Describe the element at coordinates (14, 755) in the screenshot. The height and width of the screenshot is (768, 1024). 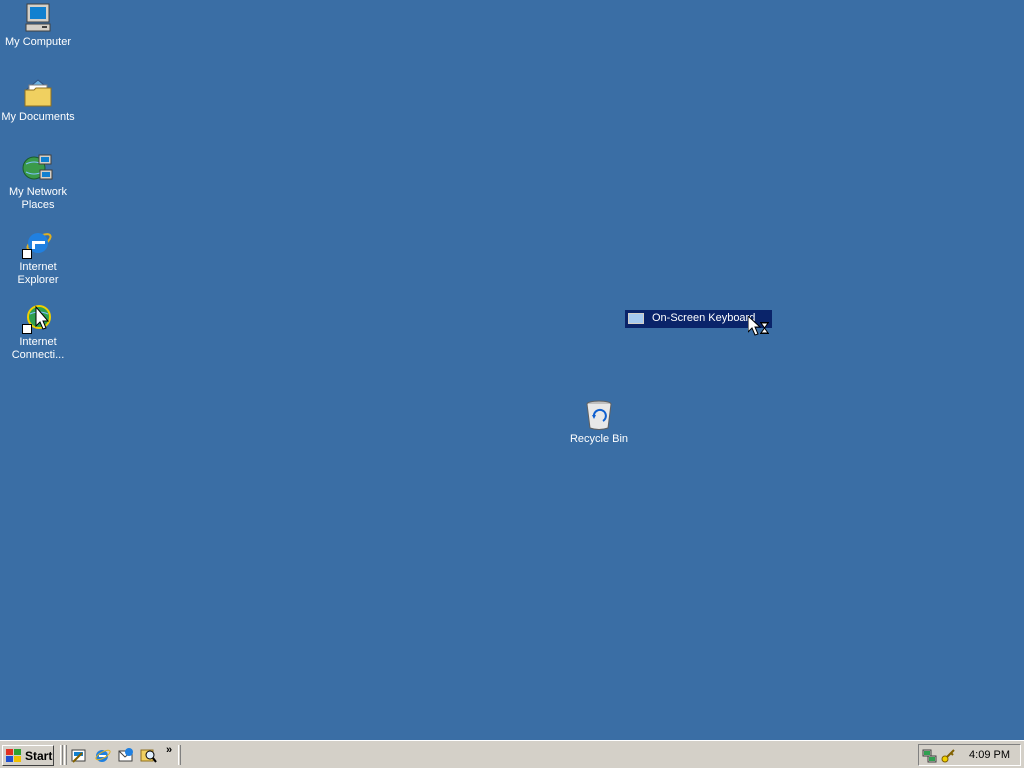
I see `windows-logo-icon` at that location.